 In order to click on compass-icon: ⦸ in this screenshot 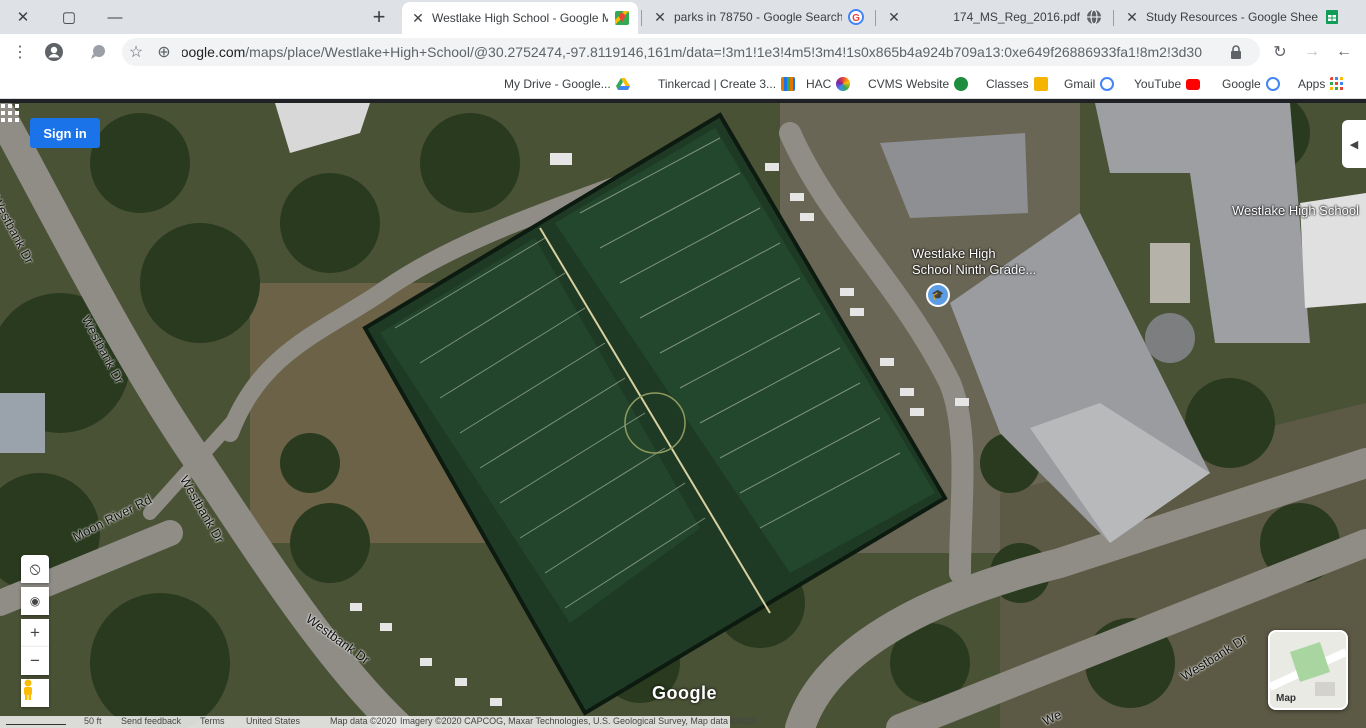, I will do `click(35, 568)`.